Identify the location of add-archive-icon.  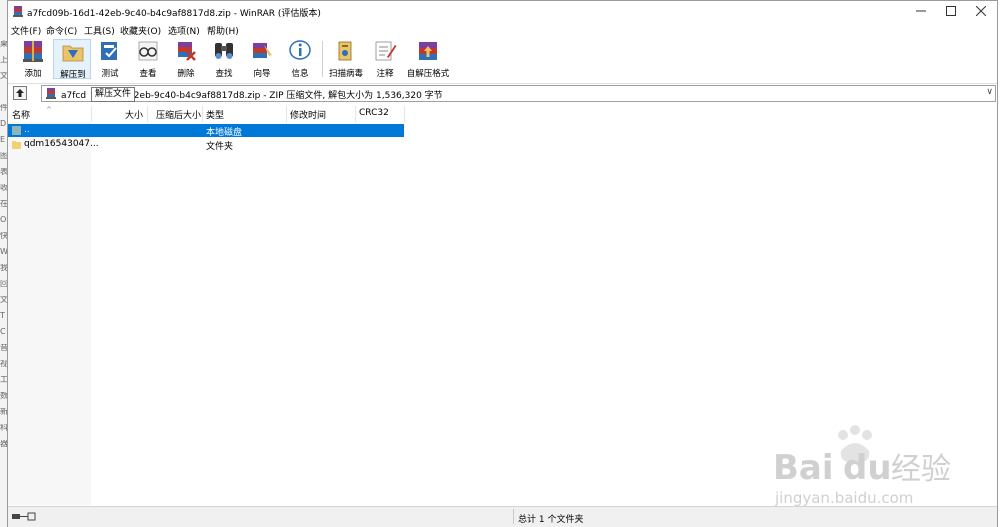
(33, 51).